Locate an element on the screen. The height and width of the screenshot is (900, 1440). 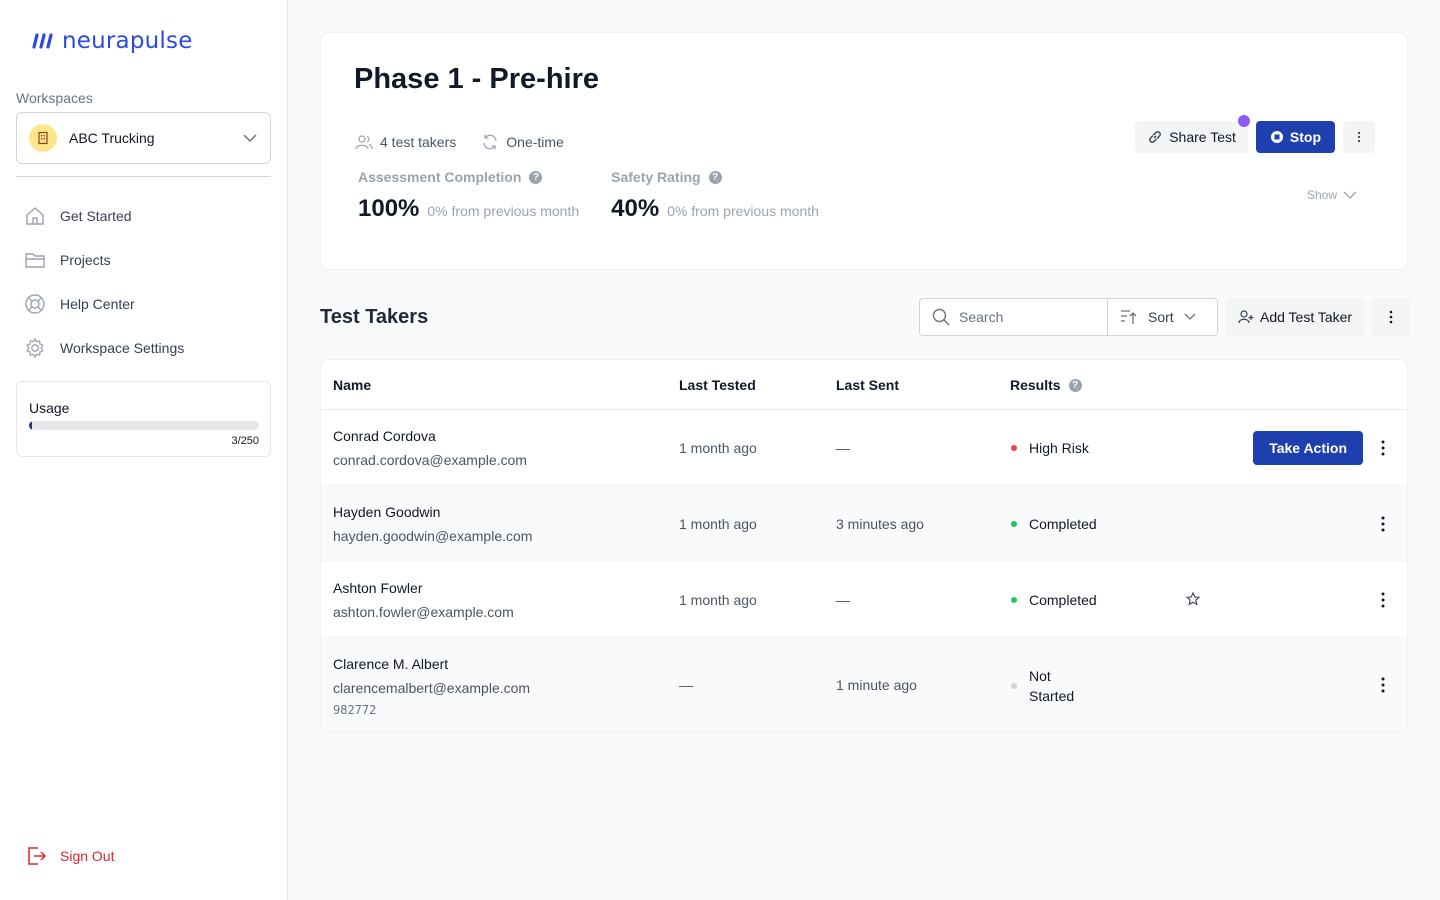
stat-label: Safety Rating ? is located at coordinates (715, 177).